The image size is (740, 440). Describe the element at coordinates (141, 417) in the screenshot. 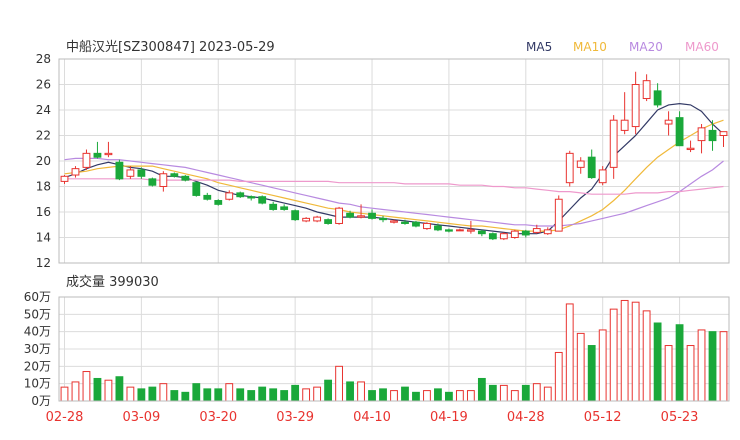

I see `date-tick-label: 03-09` at that location.